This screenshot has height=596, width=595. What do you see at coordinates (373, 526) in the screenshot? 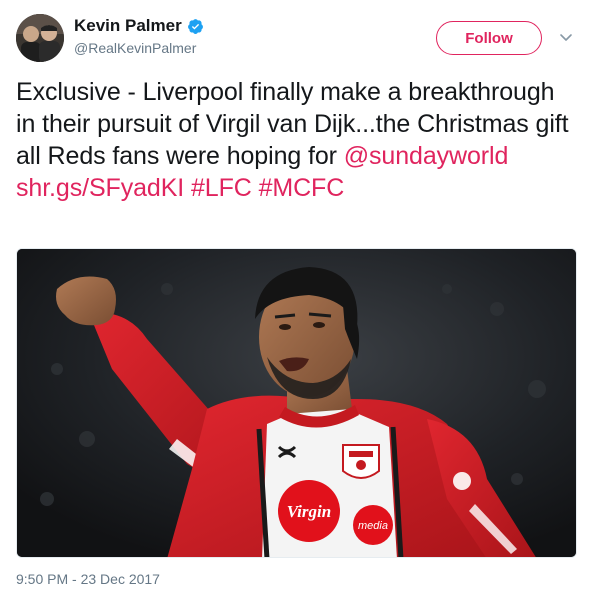
I see `sponsor-logo-subtext: media` at bounding box center [373, 526].